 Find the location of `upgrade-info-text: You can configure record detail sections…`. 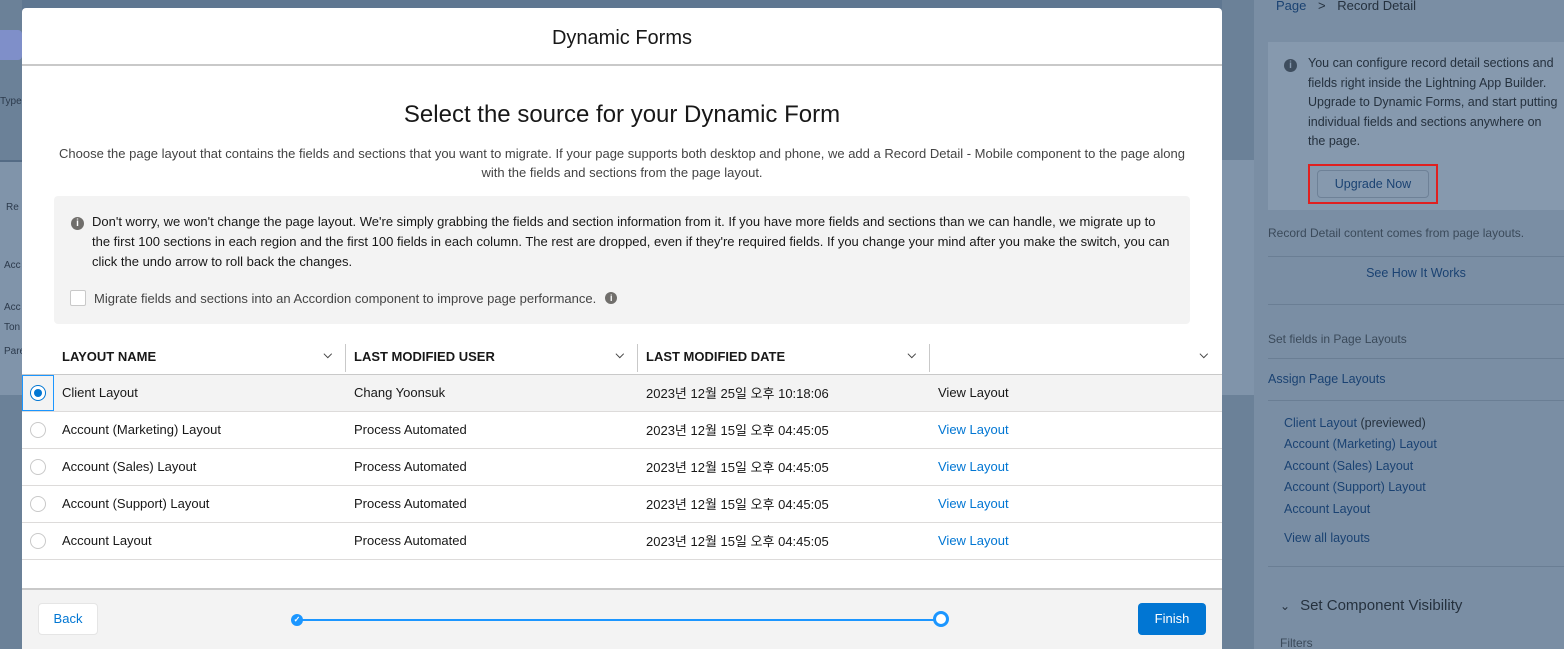

upgrade-info-text: You can configure record detail sections… is located at coordinates (1433, 102).